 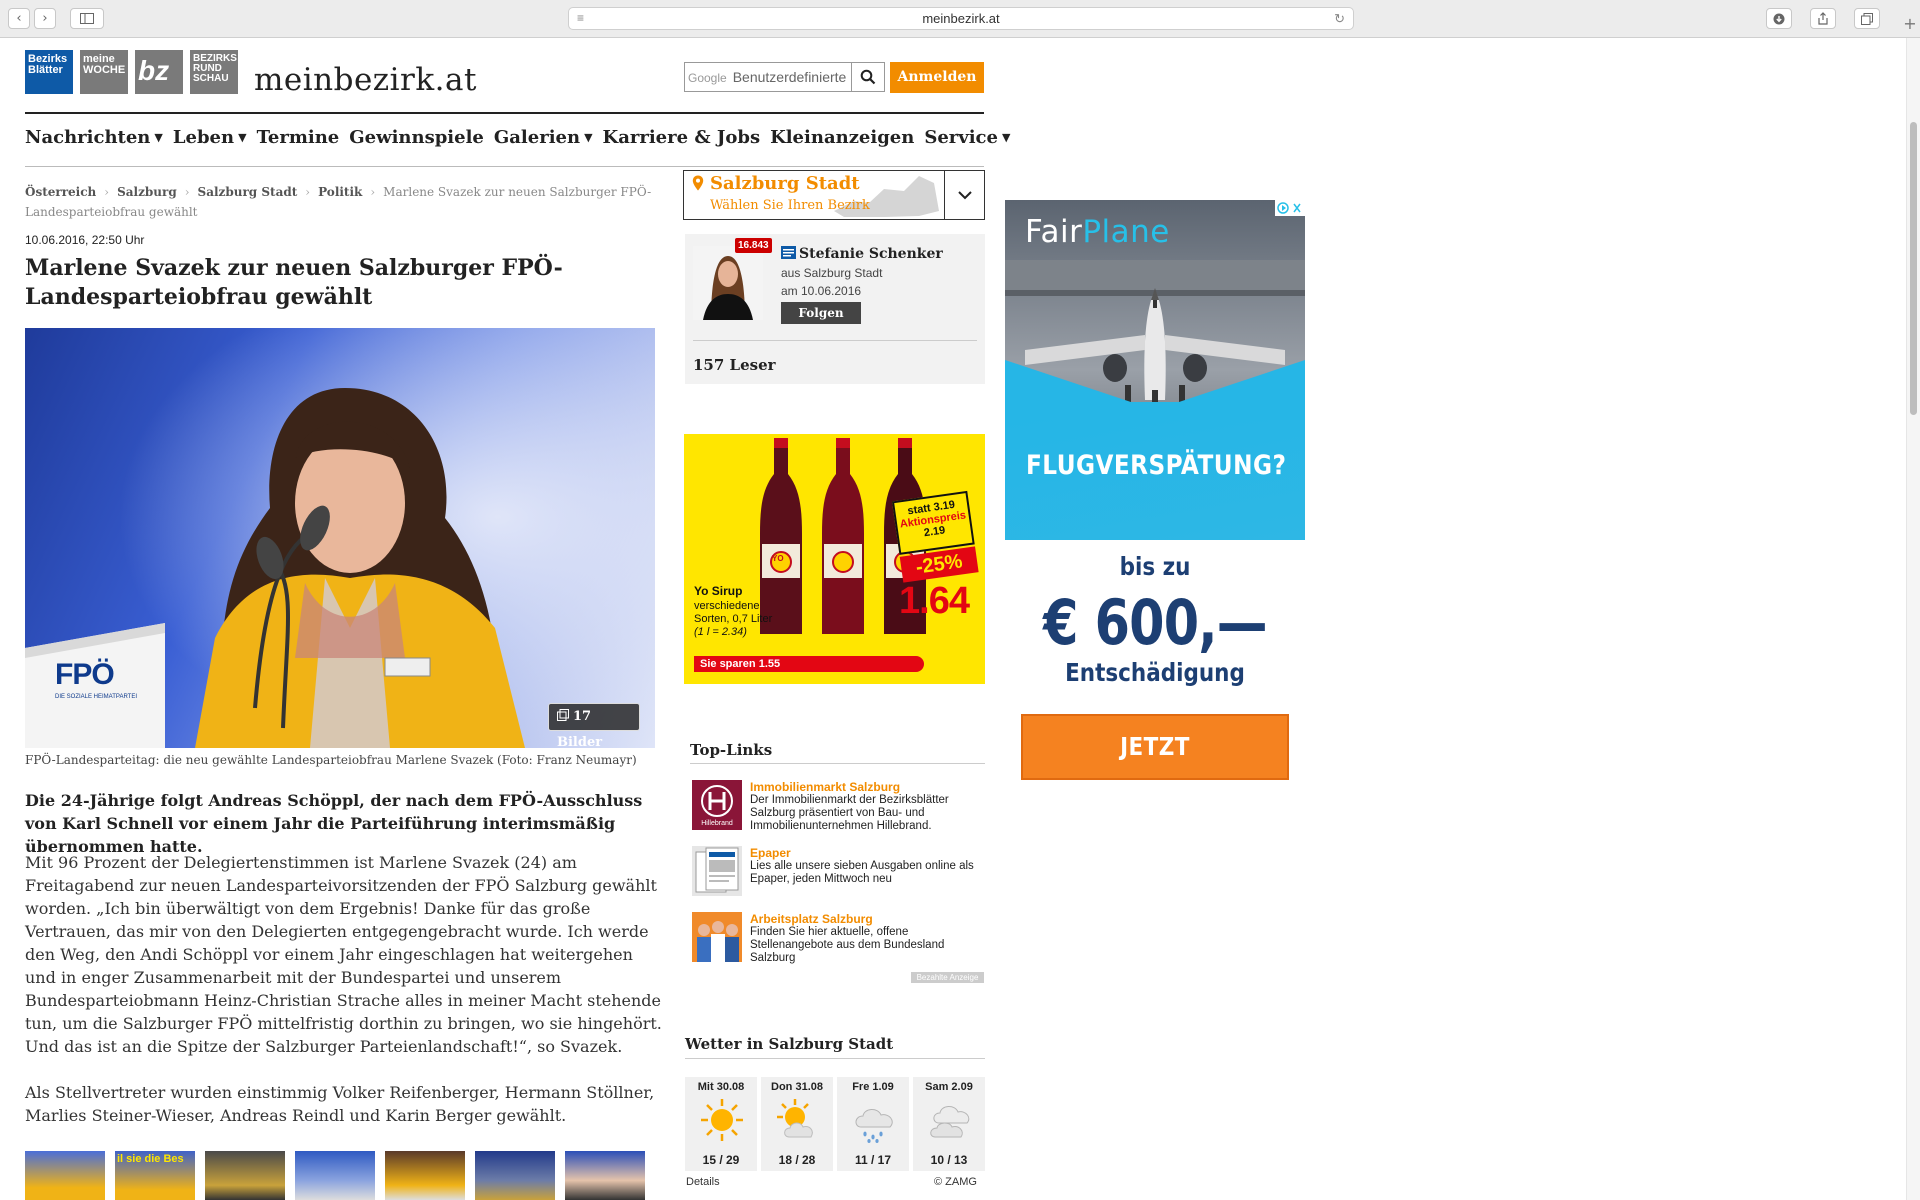 I want to click on ad-bis-zu: bis zu, so click(x=1155, y=566).